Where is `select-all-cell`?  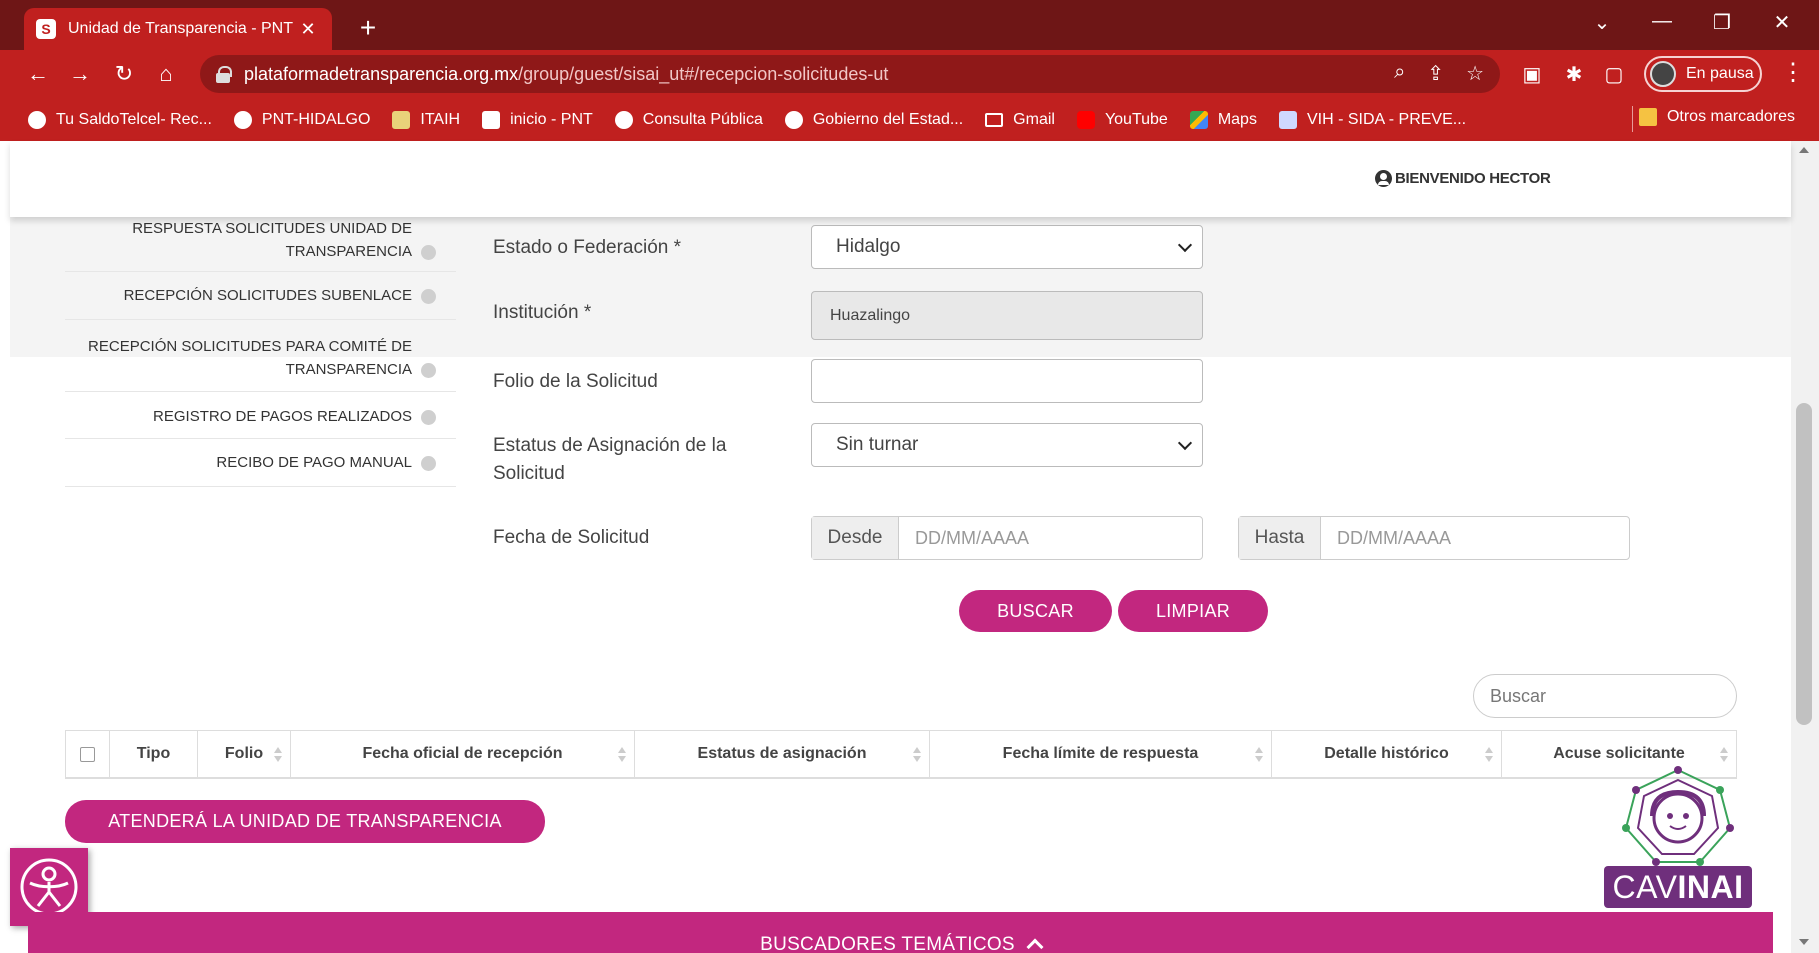 select-all-cell is located at coordinates (88, 754).